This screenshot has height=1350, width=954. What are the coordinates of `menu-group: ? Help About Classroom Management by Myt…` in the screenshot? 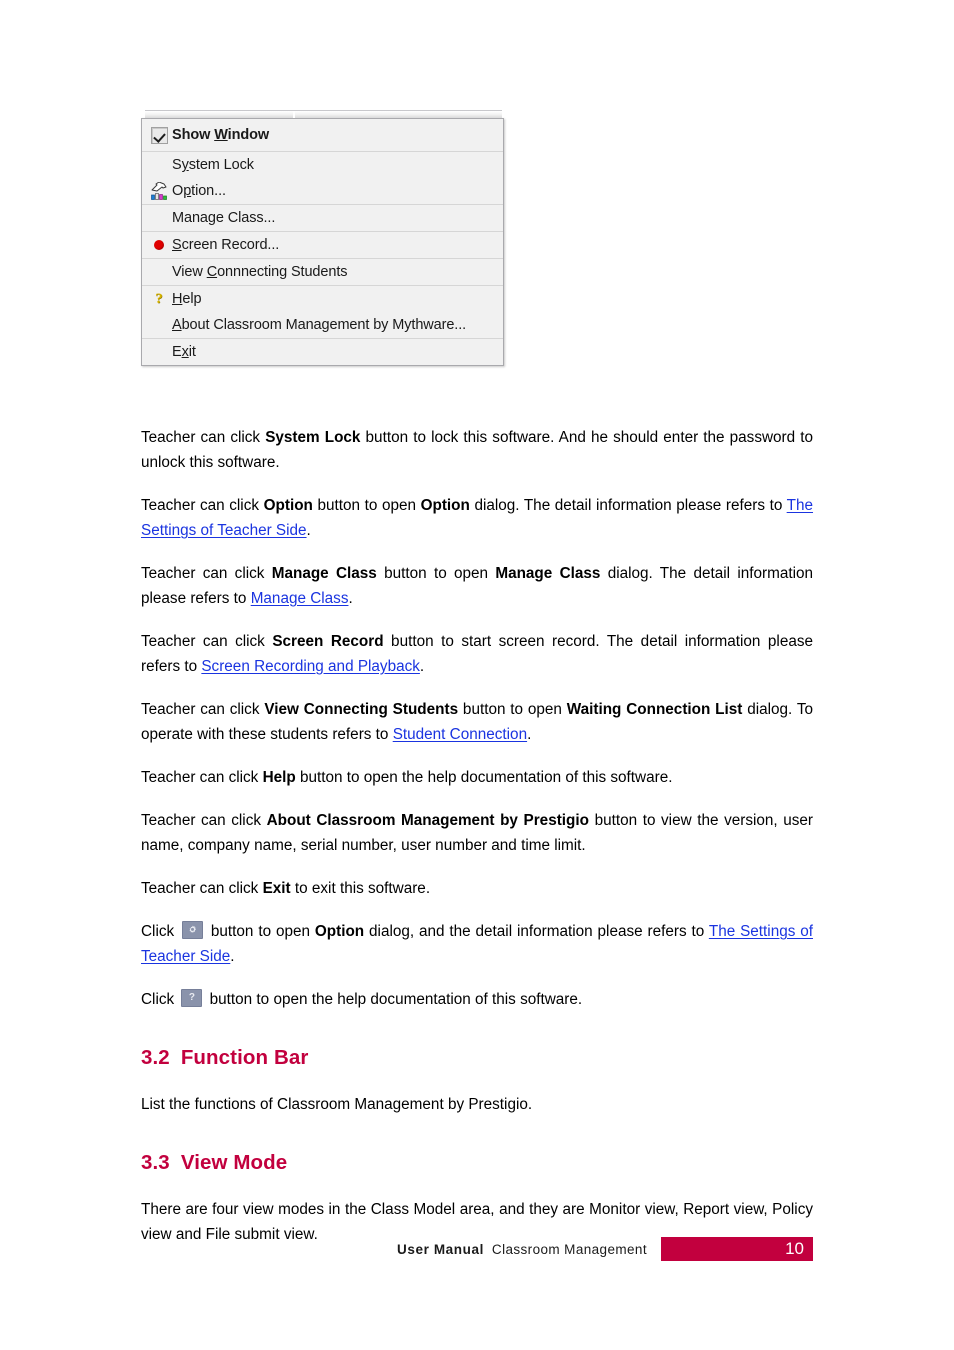 It's located at (322, 312).